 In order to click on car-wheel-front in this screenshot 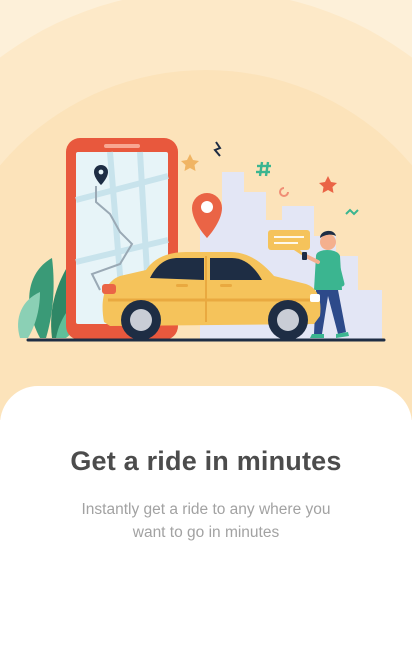, I will do `click(288, 320)`.